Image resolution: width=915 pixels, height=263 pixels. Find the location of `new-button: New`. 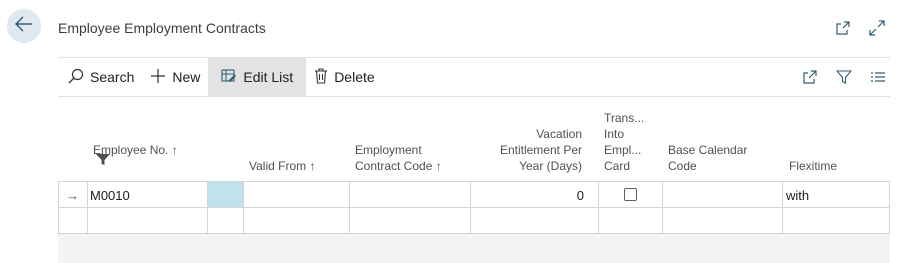

new-button: New is located at coordinates (175, 77).